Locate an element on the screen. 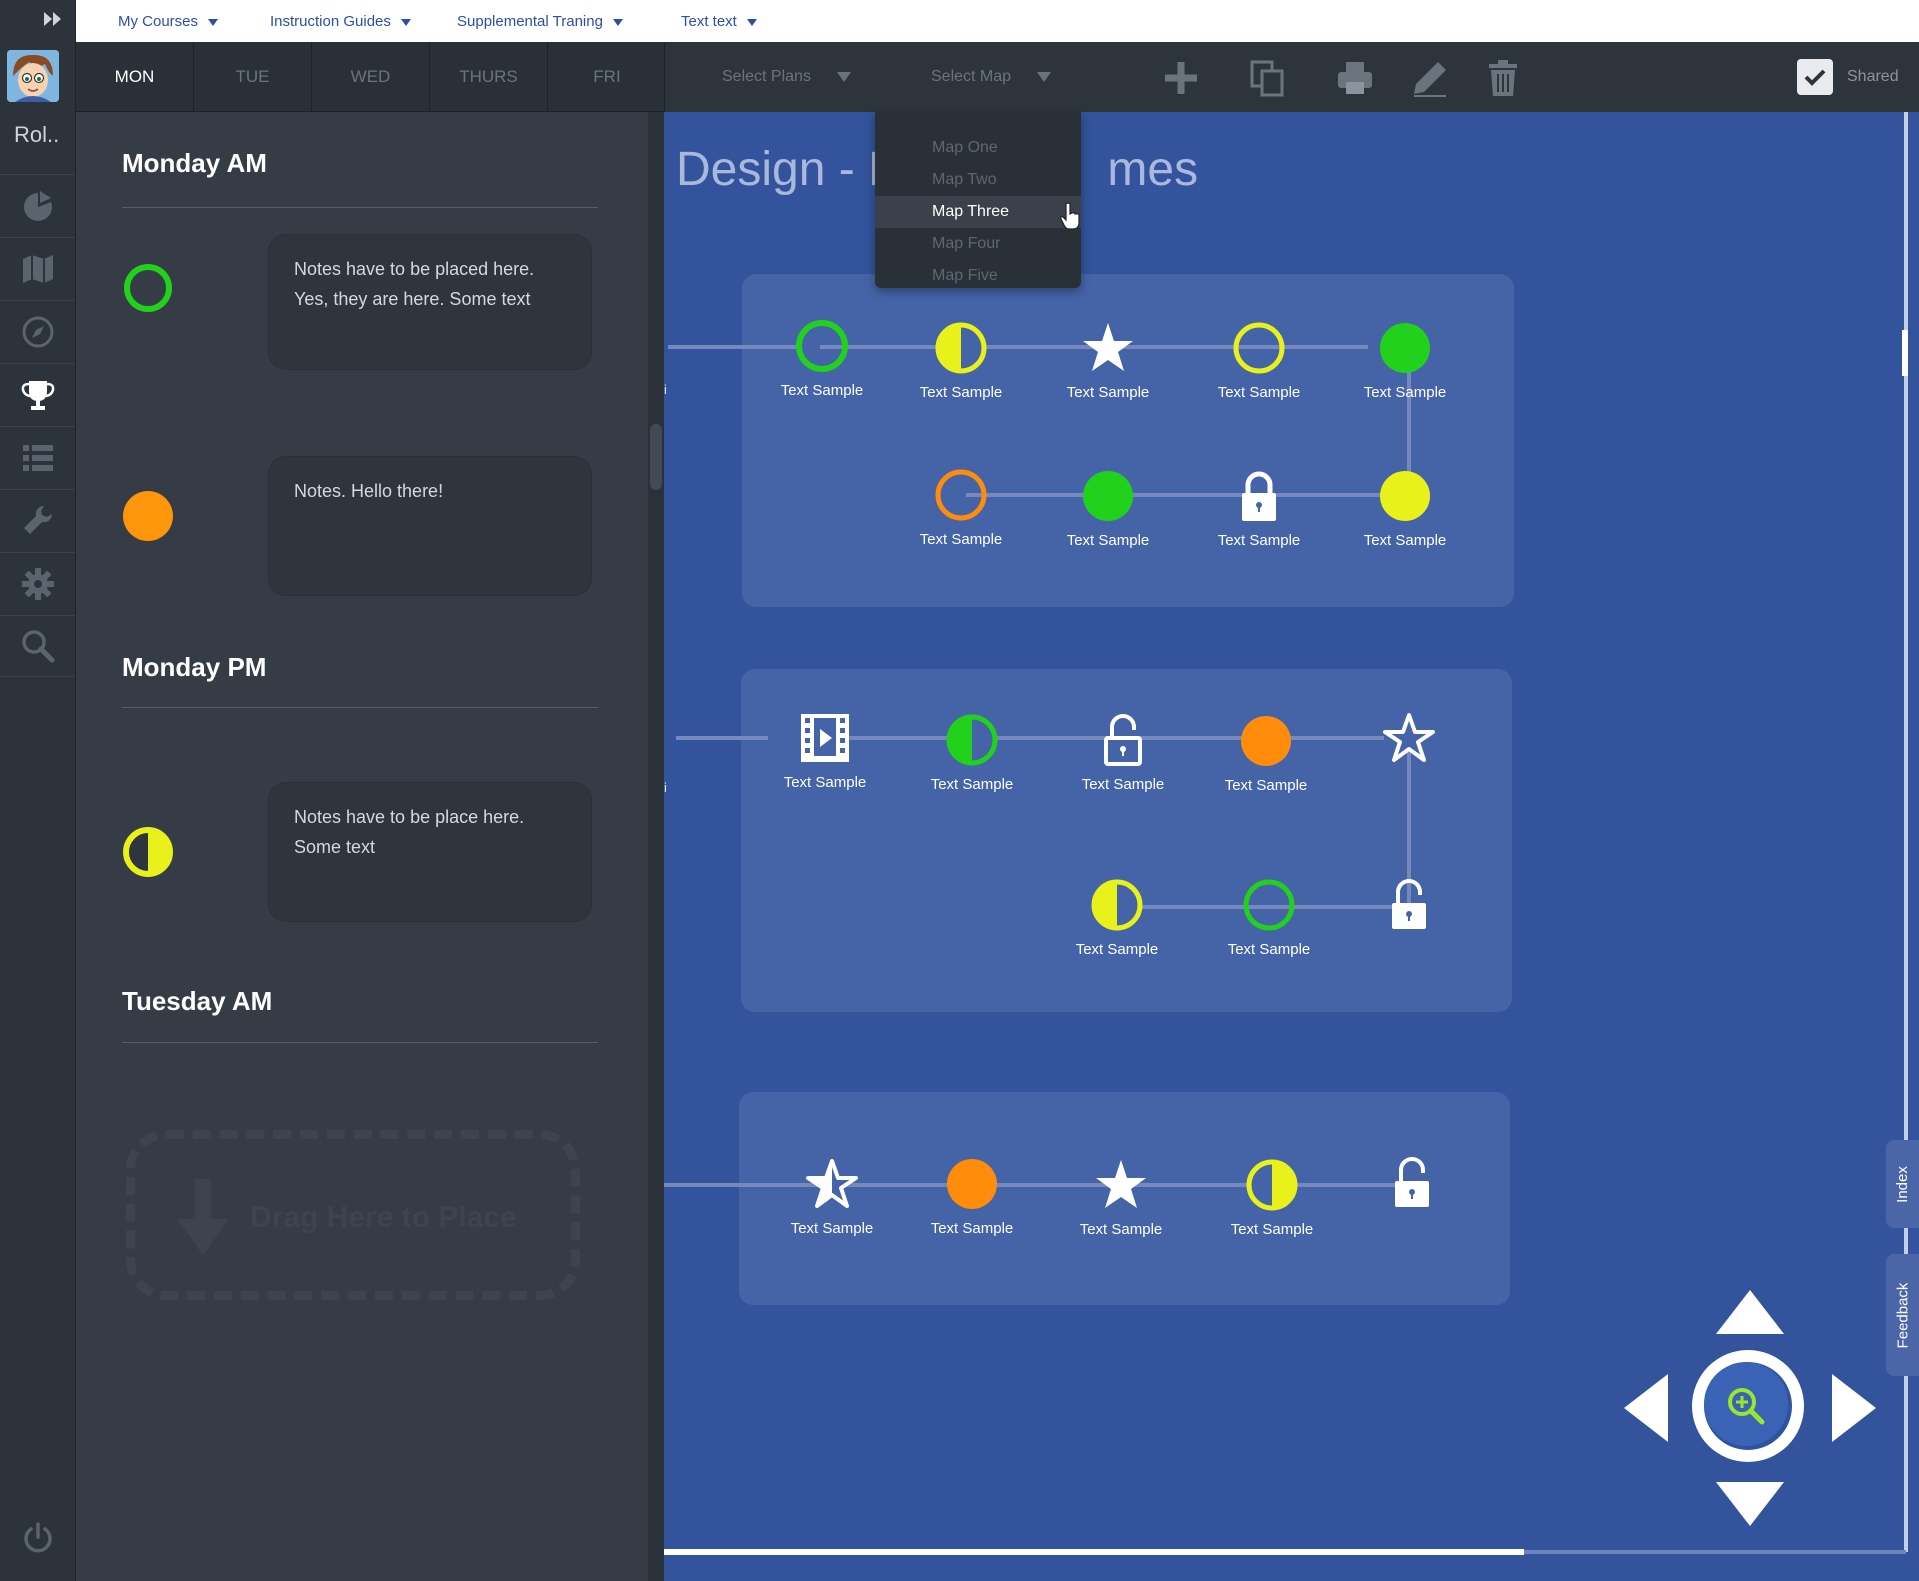 The width and height of the screenshot is (1919, 1581). pan-left-icon is located at coordinates (1646, 1408).